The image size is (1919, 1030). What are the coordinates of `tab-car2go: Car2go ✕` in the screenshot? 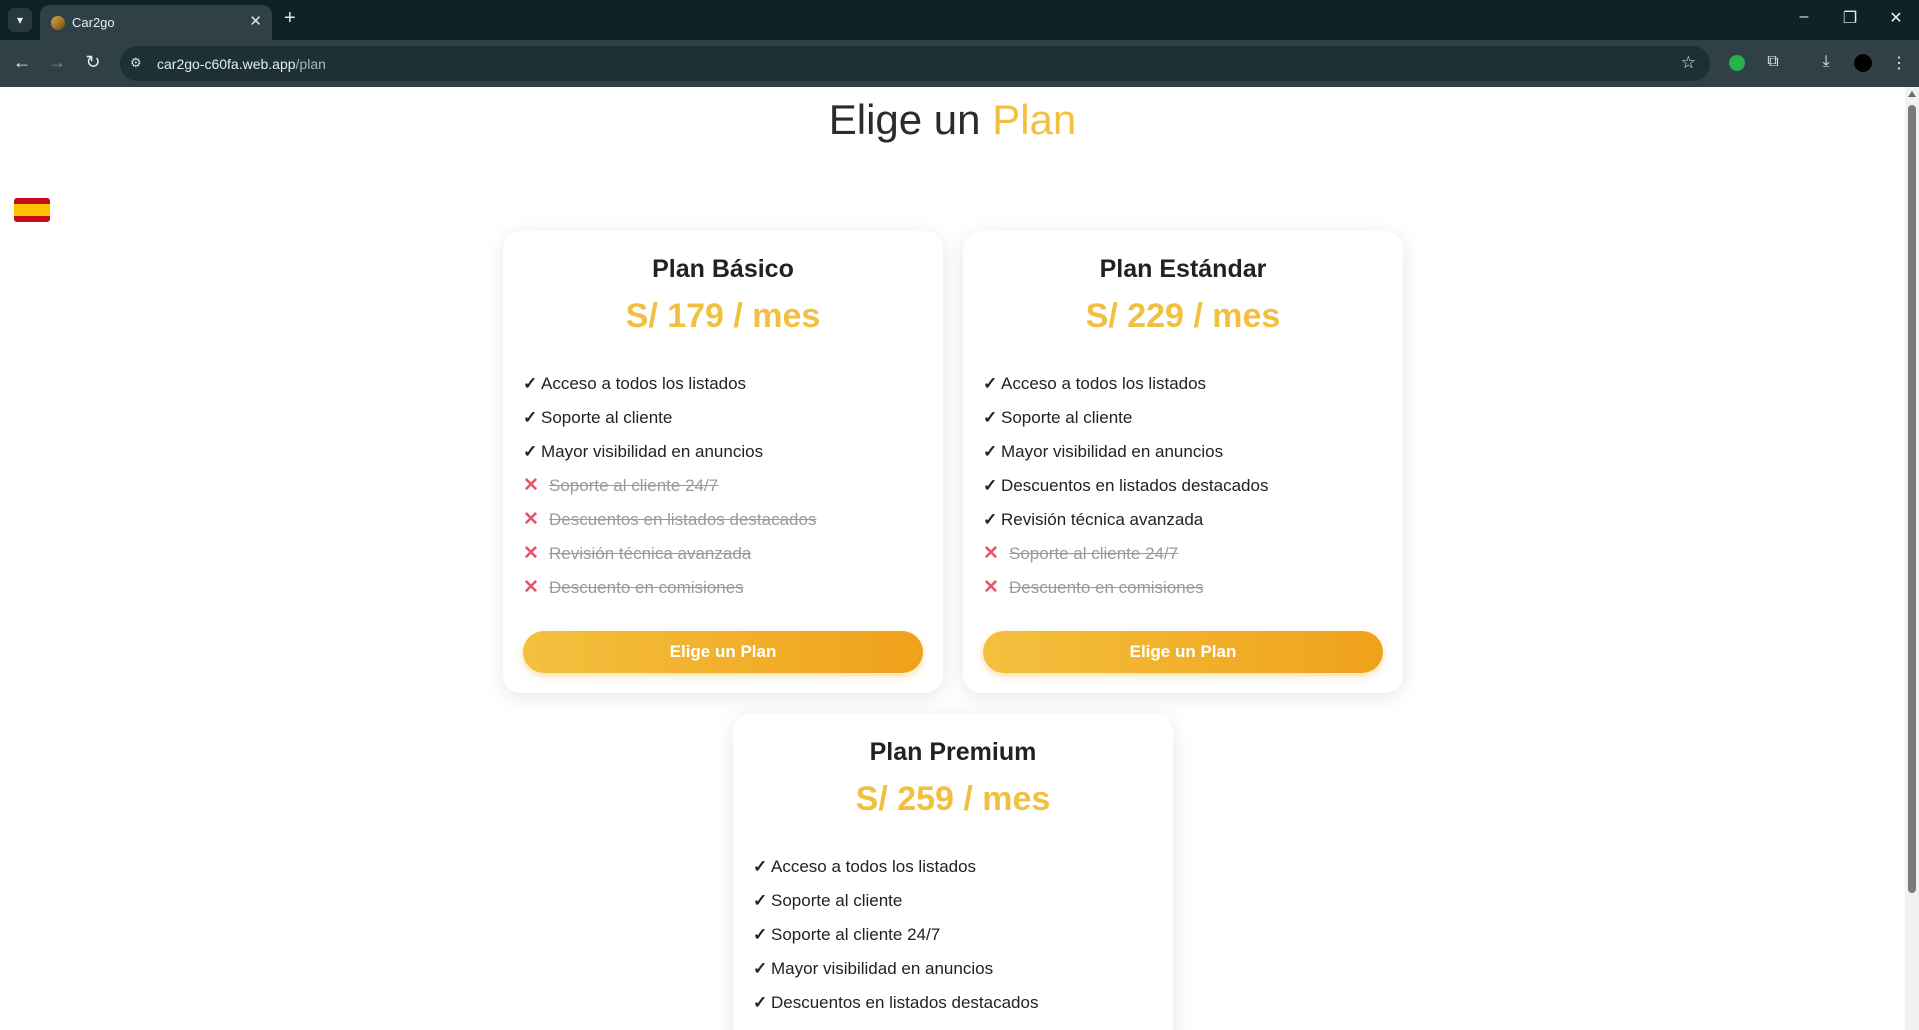 It's located at (156, 22).